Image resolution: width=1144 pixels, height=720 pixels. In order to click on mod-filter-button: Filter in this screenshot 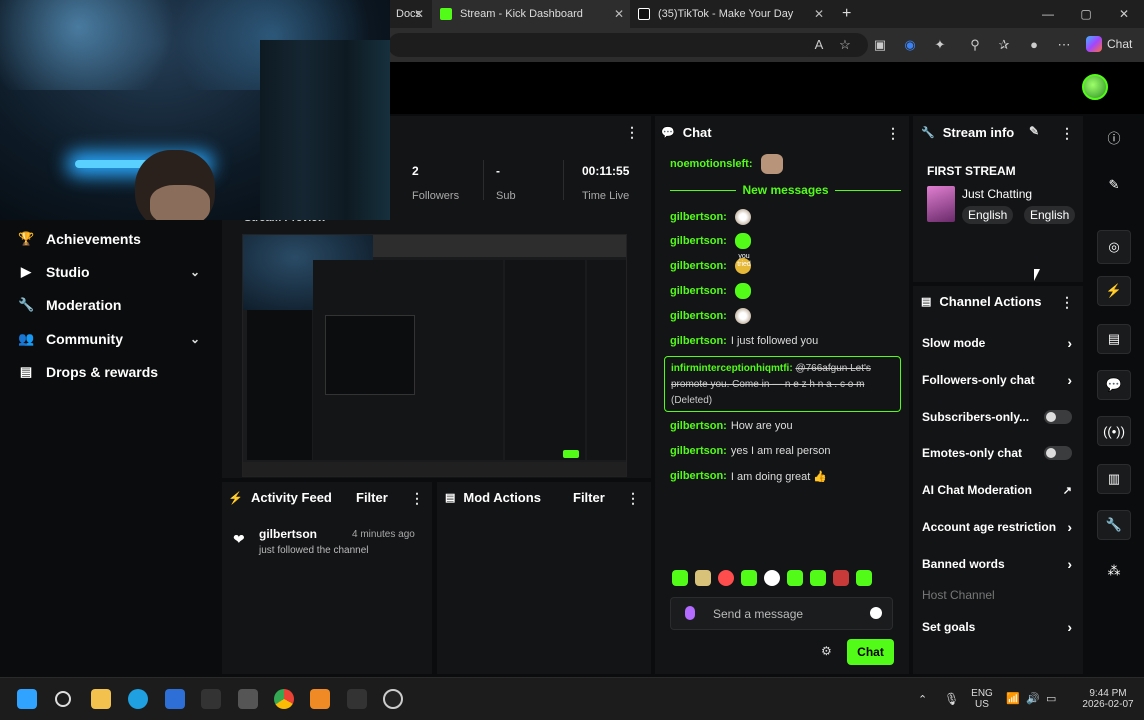, I will do `click(589, 497)`.